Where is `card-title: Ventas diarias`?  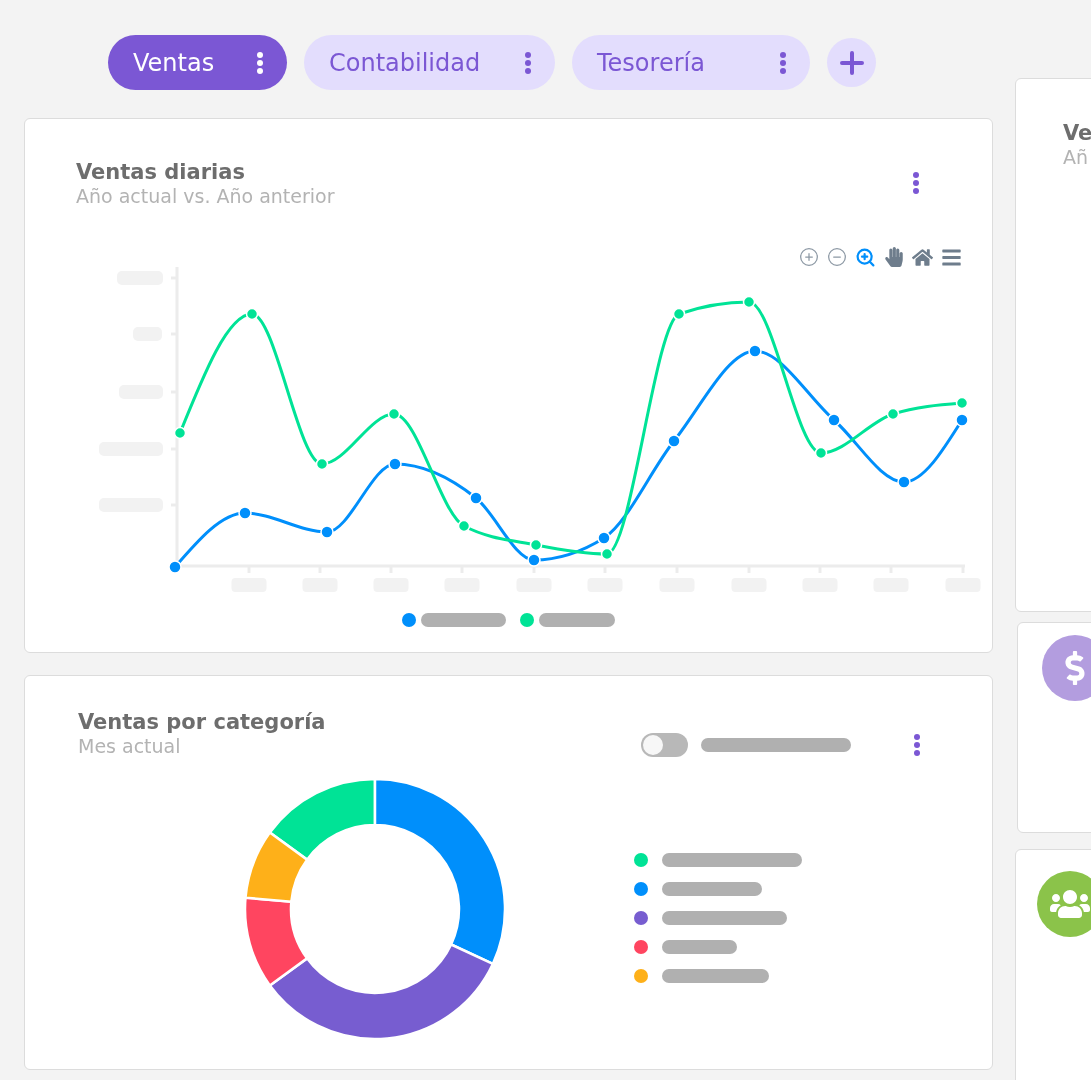
card-title: Ventas diarias is located at coordinates (160, 172).